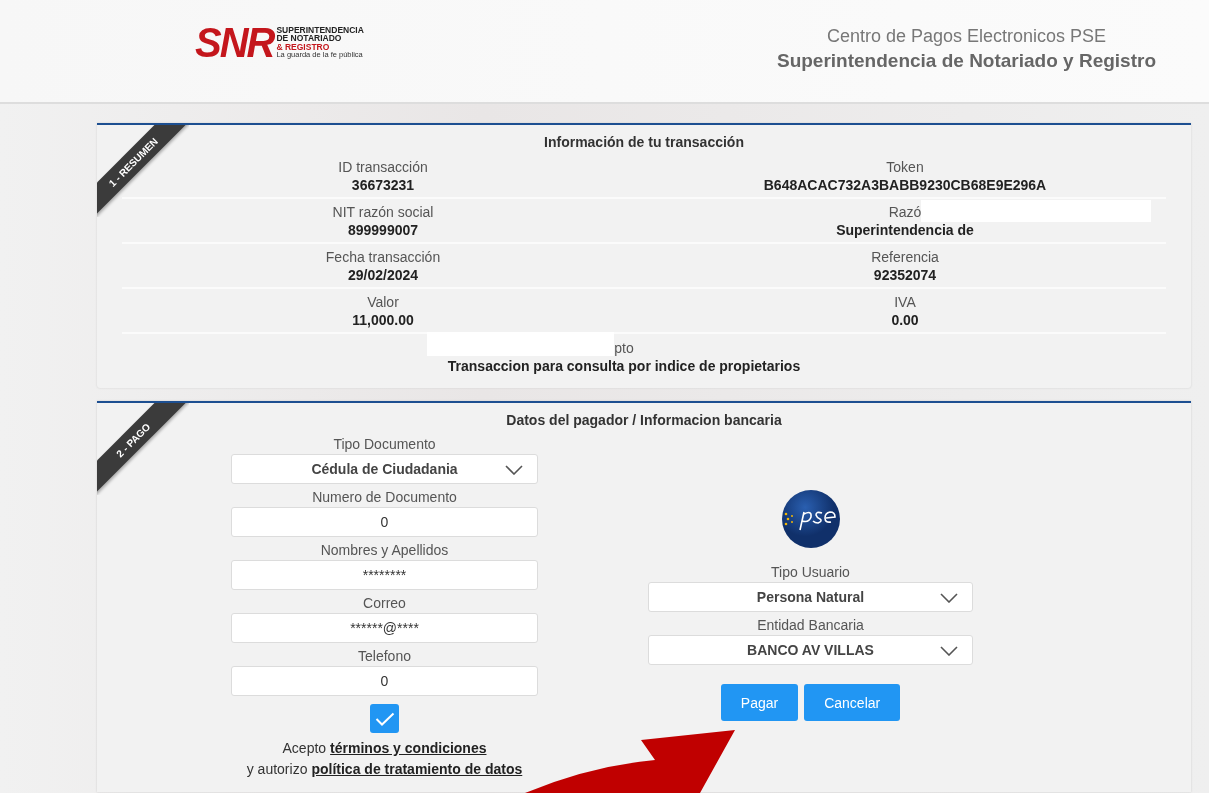  Describe the element at coordinates (383, 301) in the screenshot. I see `field-label: Valor` at that location.